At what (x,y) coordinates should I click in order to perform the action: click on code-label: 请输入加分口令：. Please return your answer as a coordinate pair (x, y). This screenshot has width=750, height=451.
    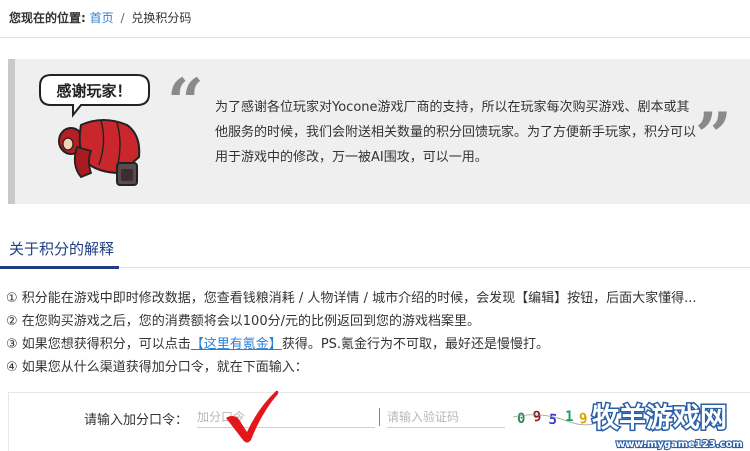
    Looking at the image, I should click on (136, 420).